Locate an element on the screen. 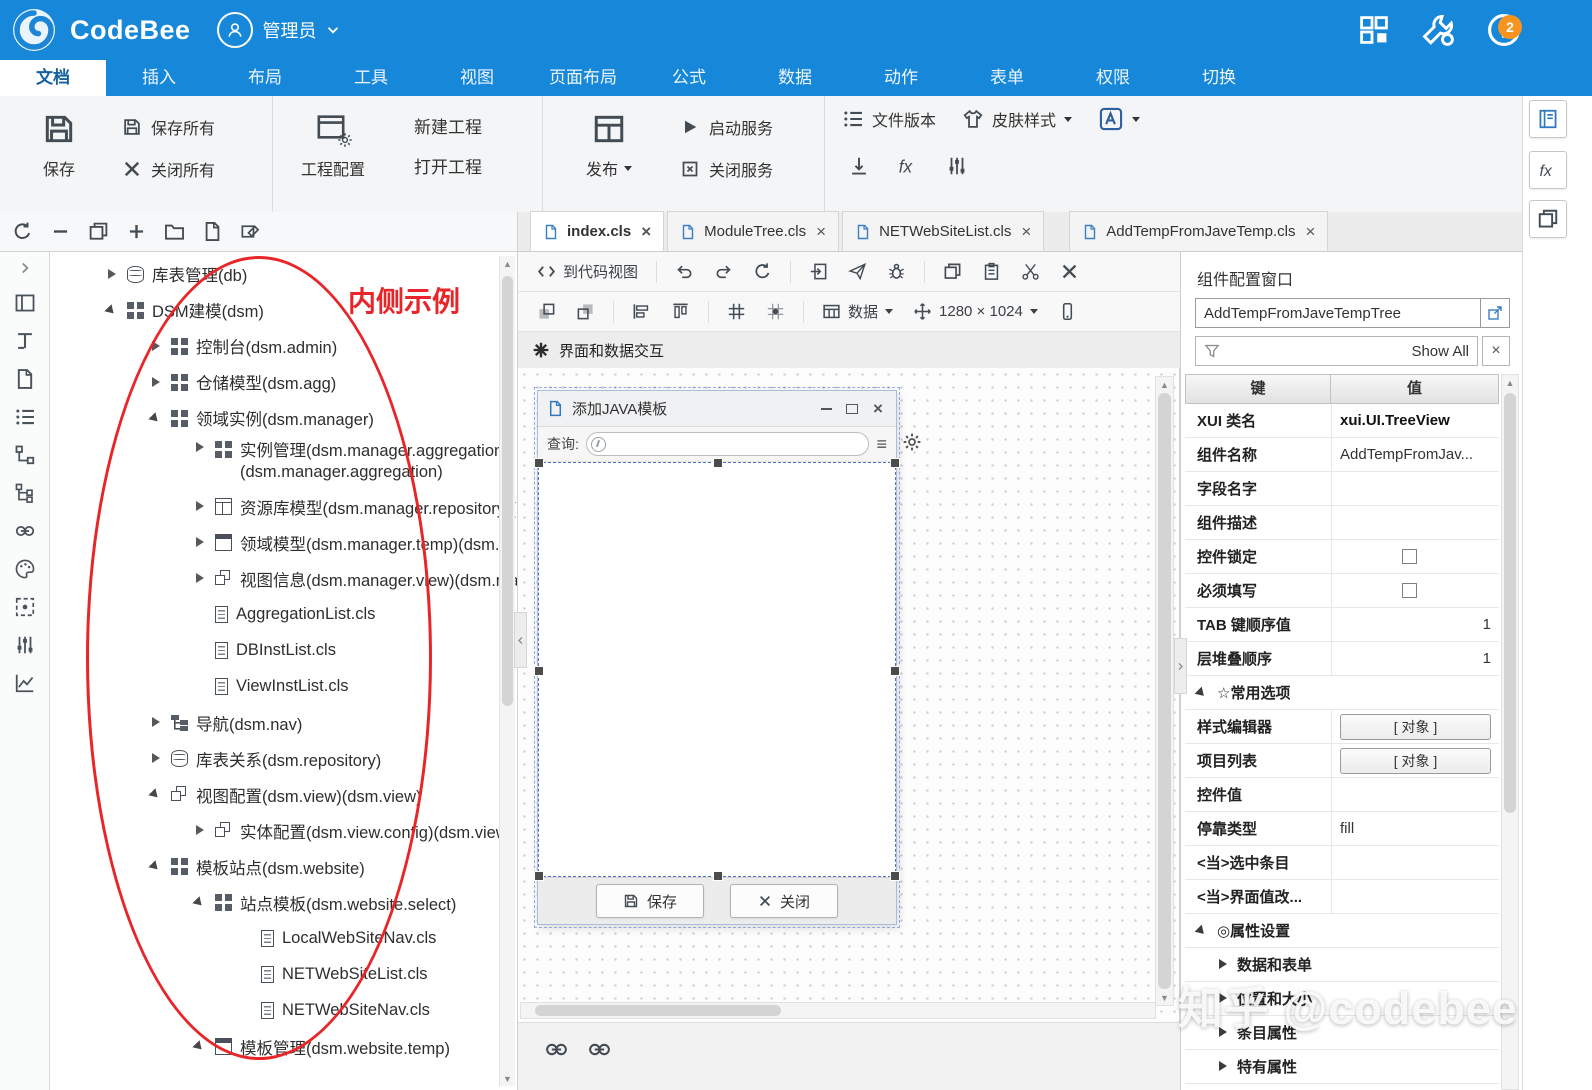 The height and width of the screenshot is (1090, 1592). stop-service-button: 关闭服务 is located at coordinates (726, 169).